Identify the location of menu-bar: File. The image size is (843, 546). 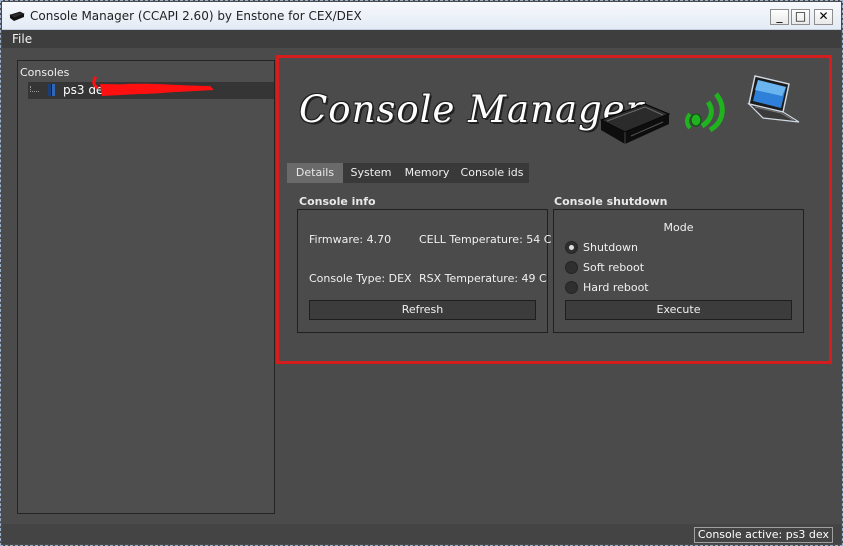
(421, 39).